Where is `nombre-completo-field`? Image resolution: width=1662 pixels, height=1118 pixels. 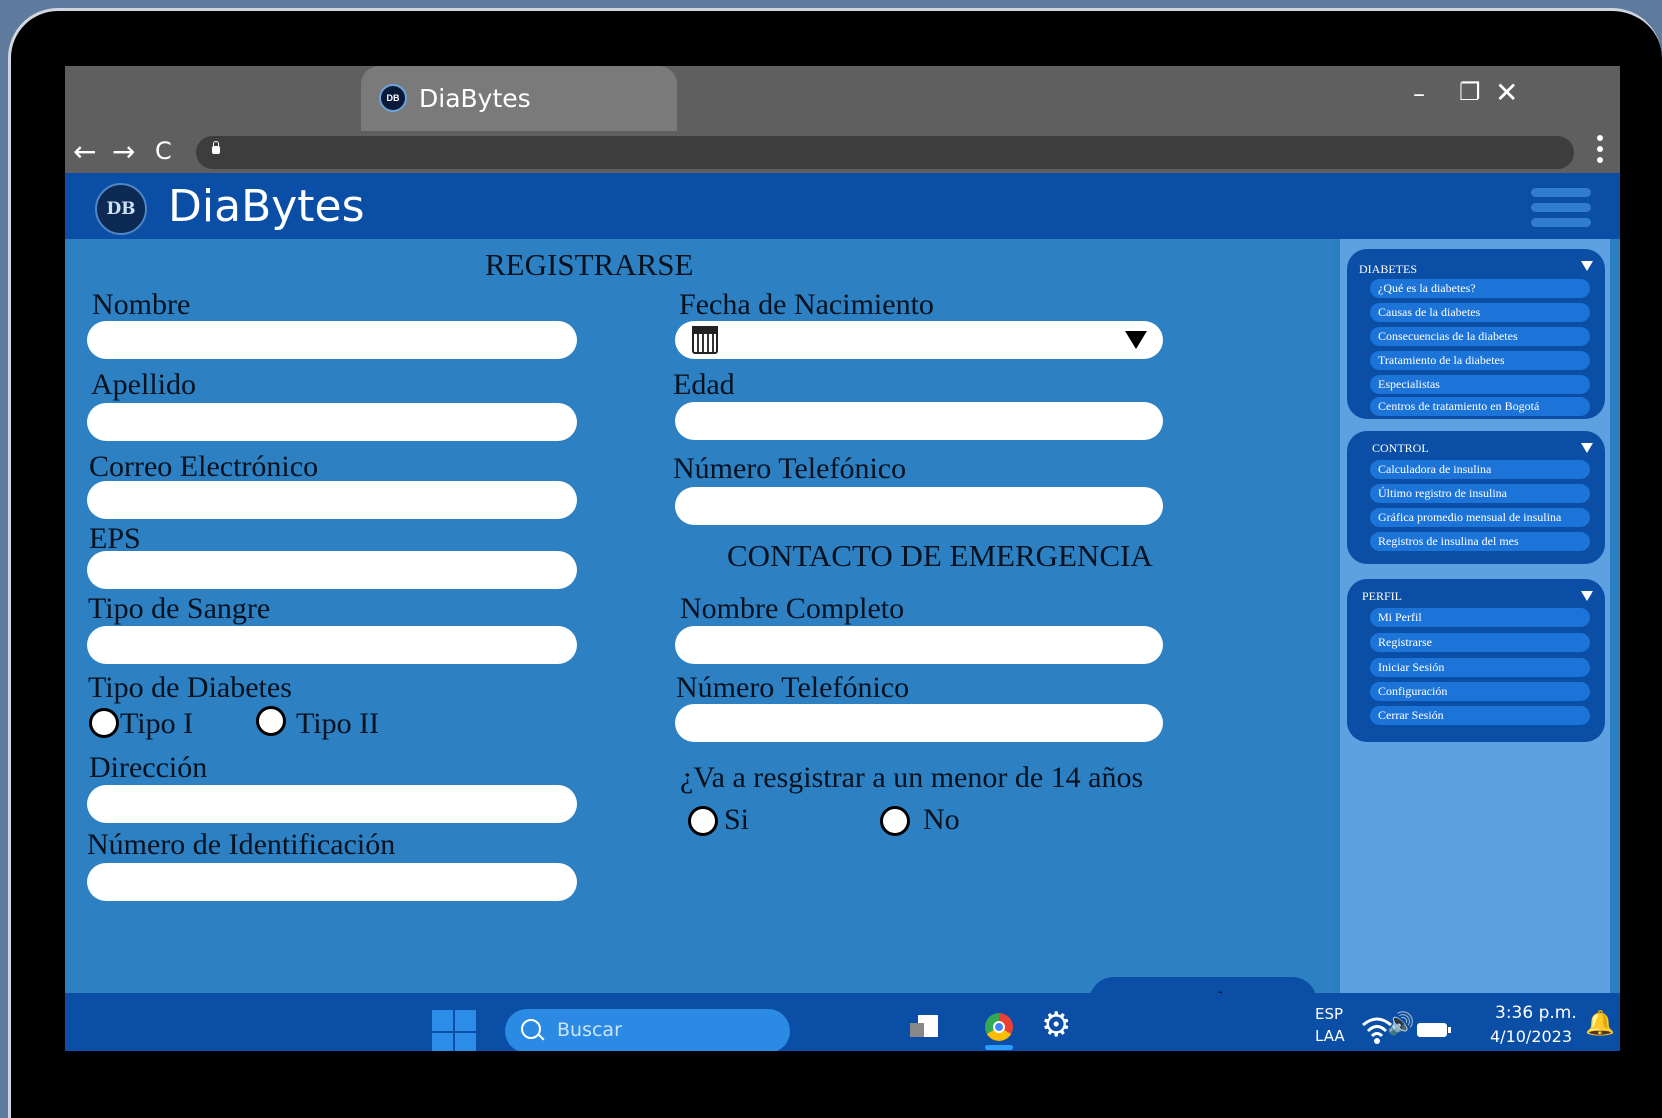
nombre-completo-field is located at coordinates (919, 645).